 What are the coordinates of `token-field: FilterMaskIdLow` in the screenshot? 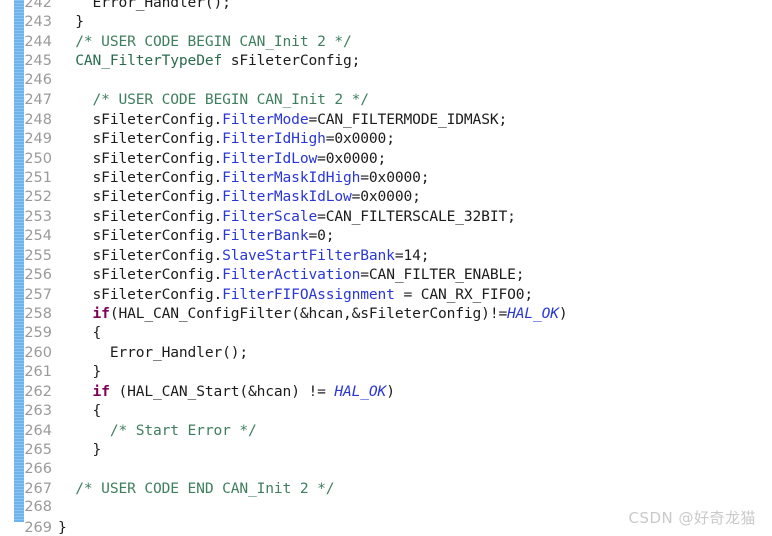 It's located at (287, 197).